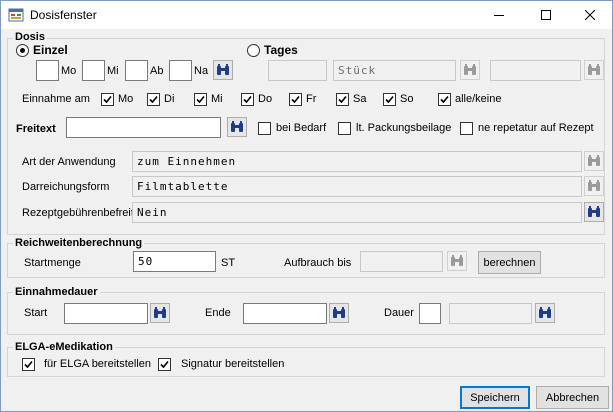 This screenshot has width=613, height=412. Describe the element at coordinates (318, 263) in the screenshot. I see `aufbrauch-label: Aufbrauch bis` at that location.